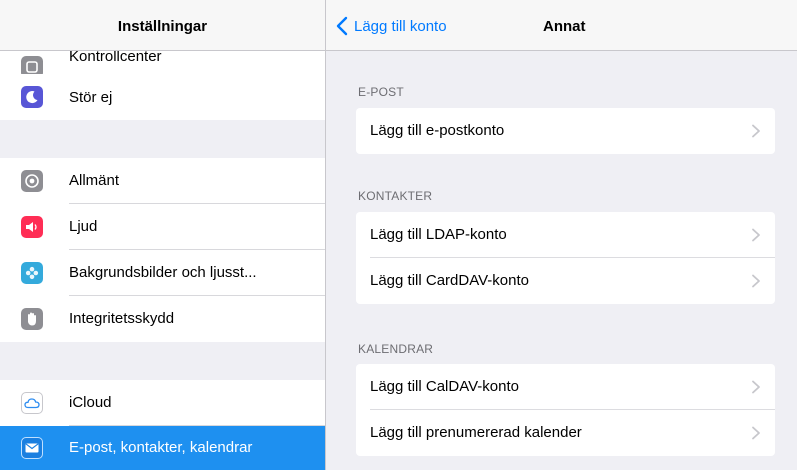 This screenshot has width=797, height=470. What do you see at coordinates (437, 130) in the screenshot?
I see `cell-label: Lägg till e-postkonto` at bounding box center [437, 130].